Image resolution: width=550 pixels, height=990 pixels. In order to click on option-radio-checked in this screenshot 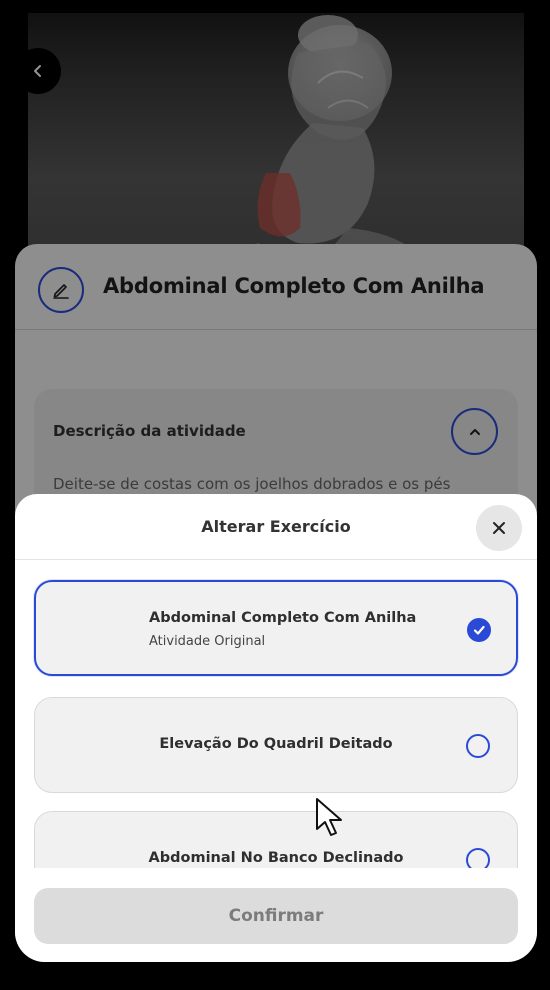, I will do `click(479, 630)`.